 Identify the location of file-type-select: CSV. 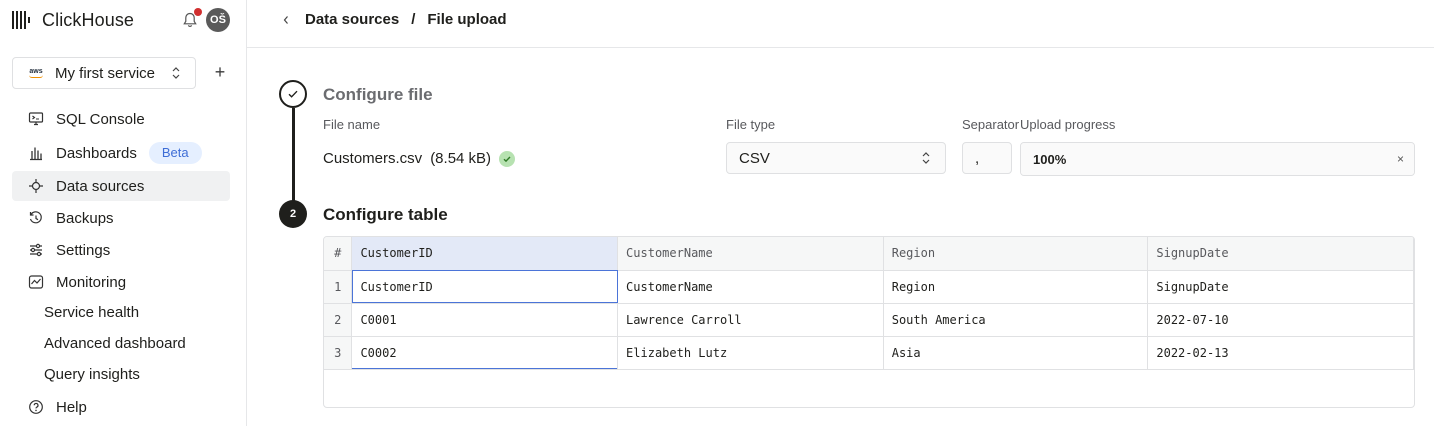
(836, 158).